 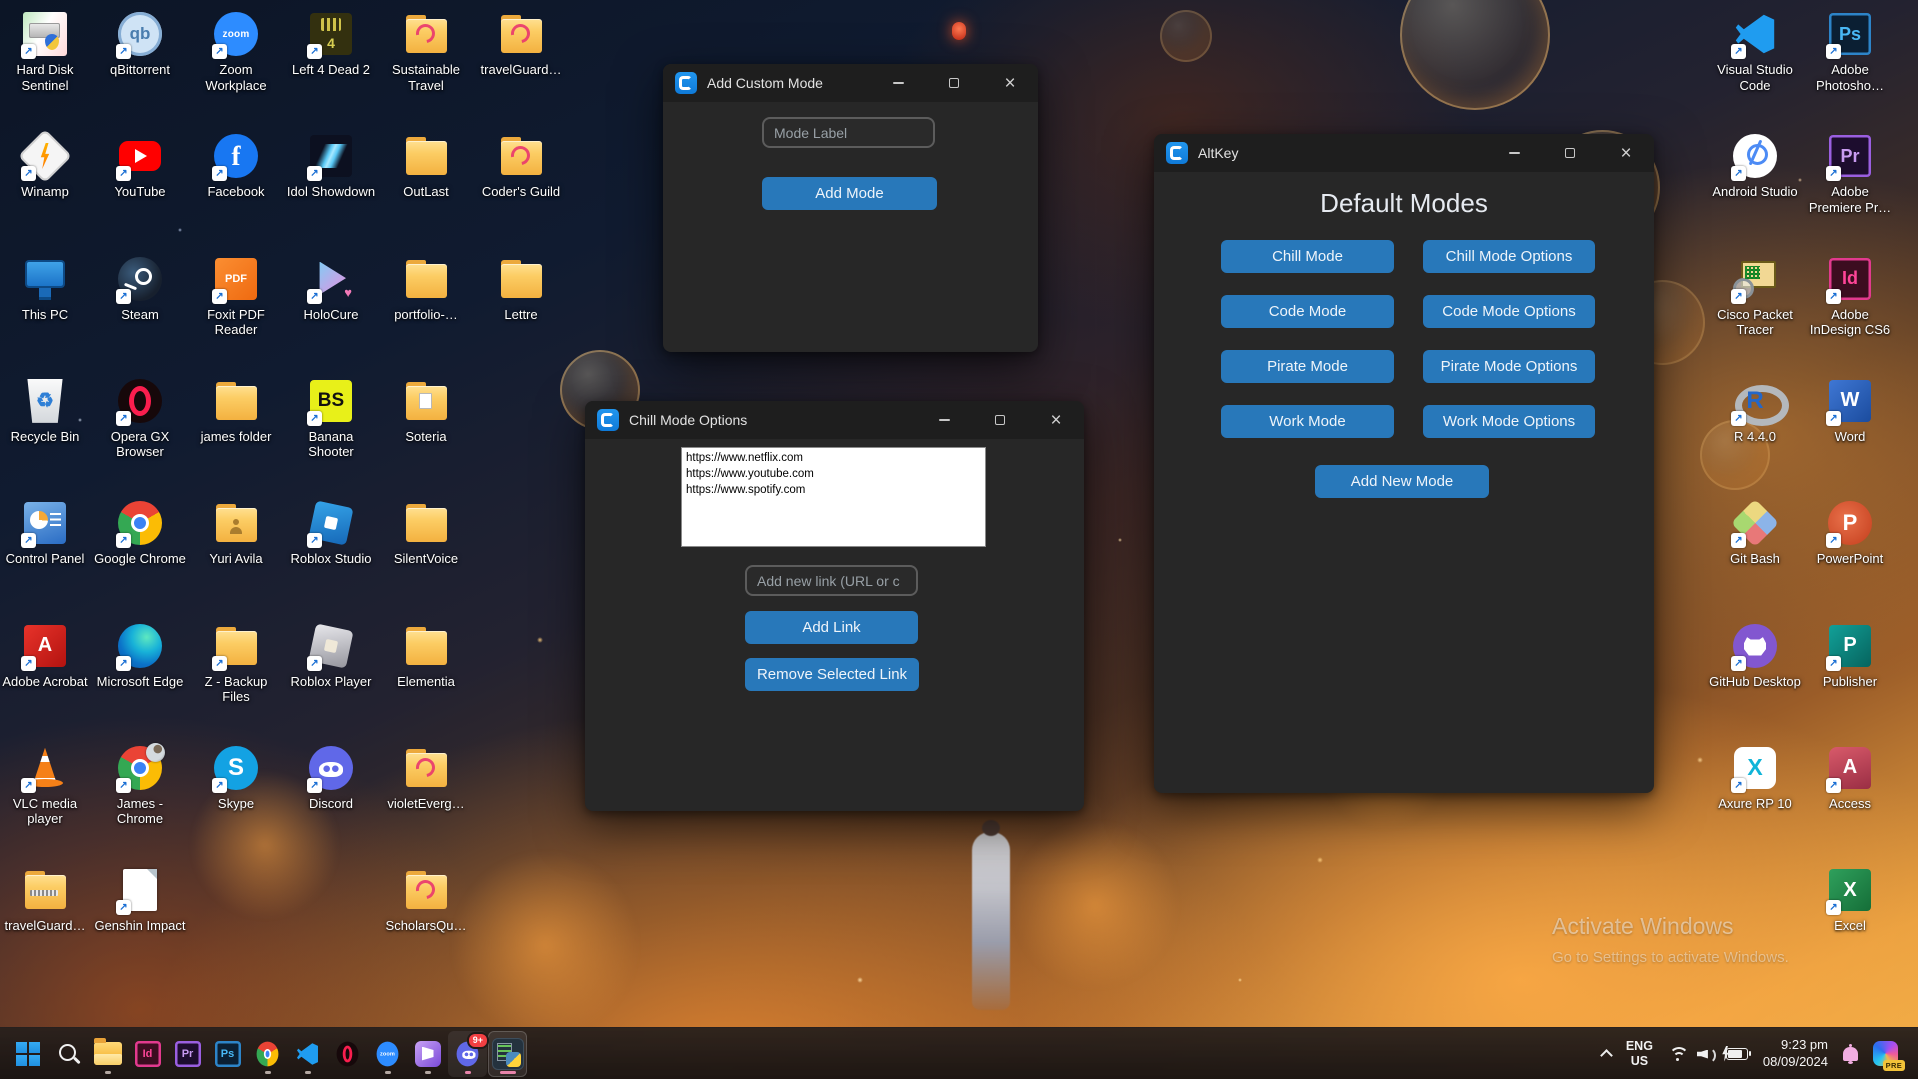 I want to click on altkey-pirate-mode-options-button: Pirate Mode Options, so click(x=1509, y=366).